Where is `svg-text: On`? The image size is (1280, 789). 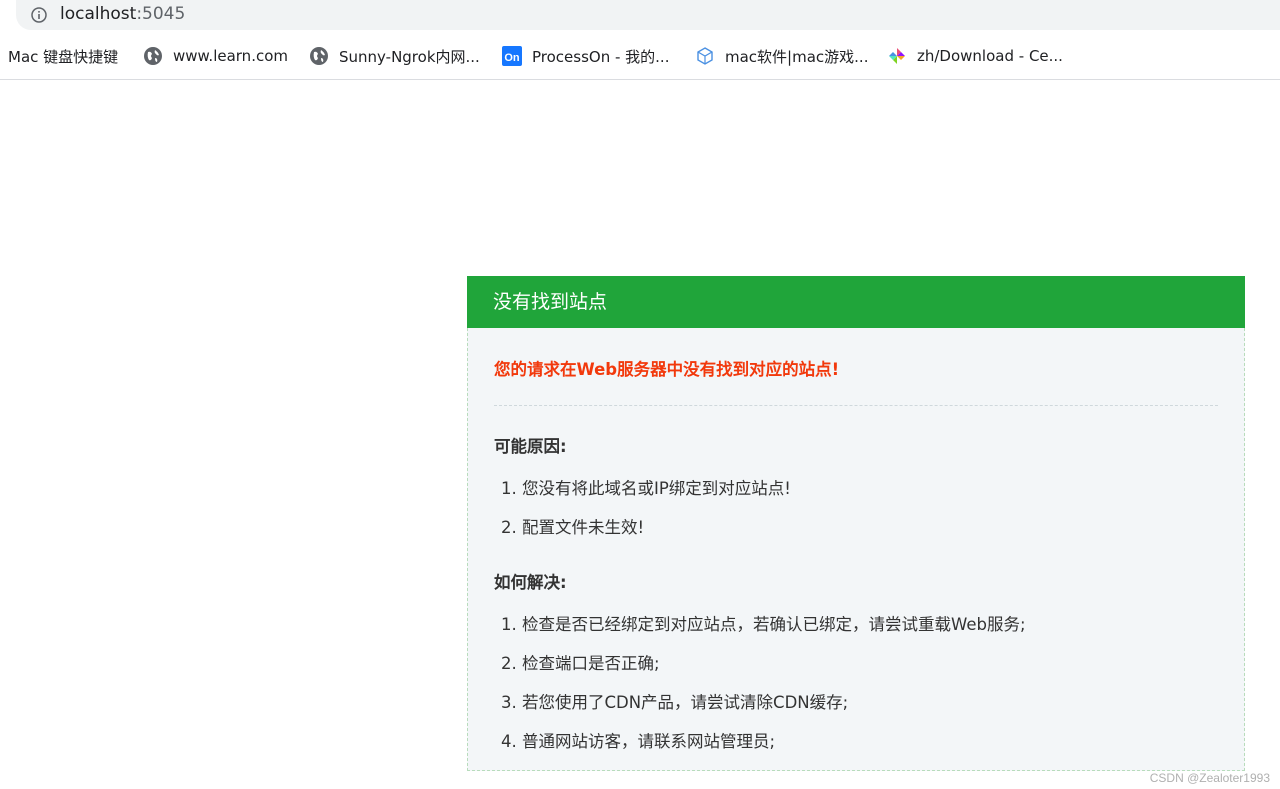 svg-text: On is located at coordinates (512, 58).